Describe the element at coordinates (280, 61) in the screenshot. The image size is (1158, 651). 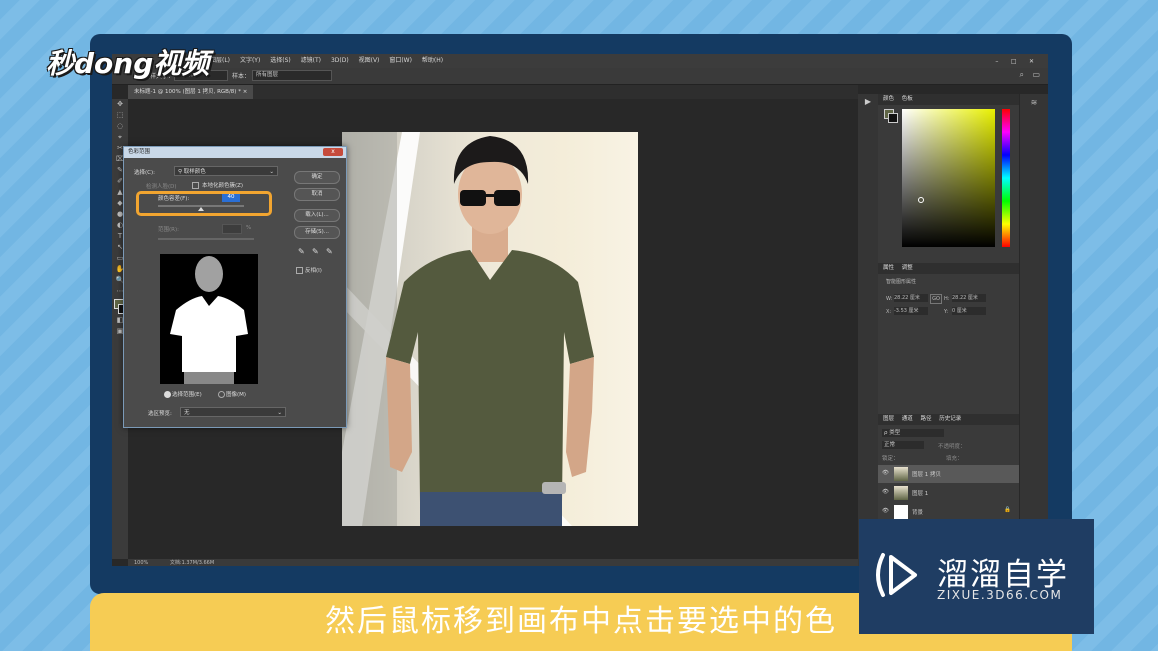
I see `menu-select: 选择(S)` at that location.